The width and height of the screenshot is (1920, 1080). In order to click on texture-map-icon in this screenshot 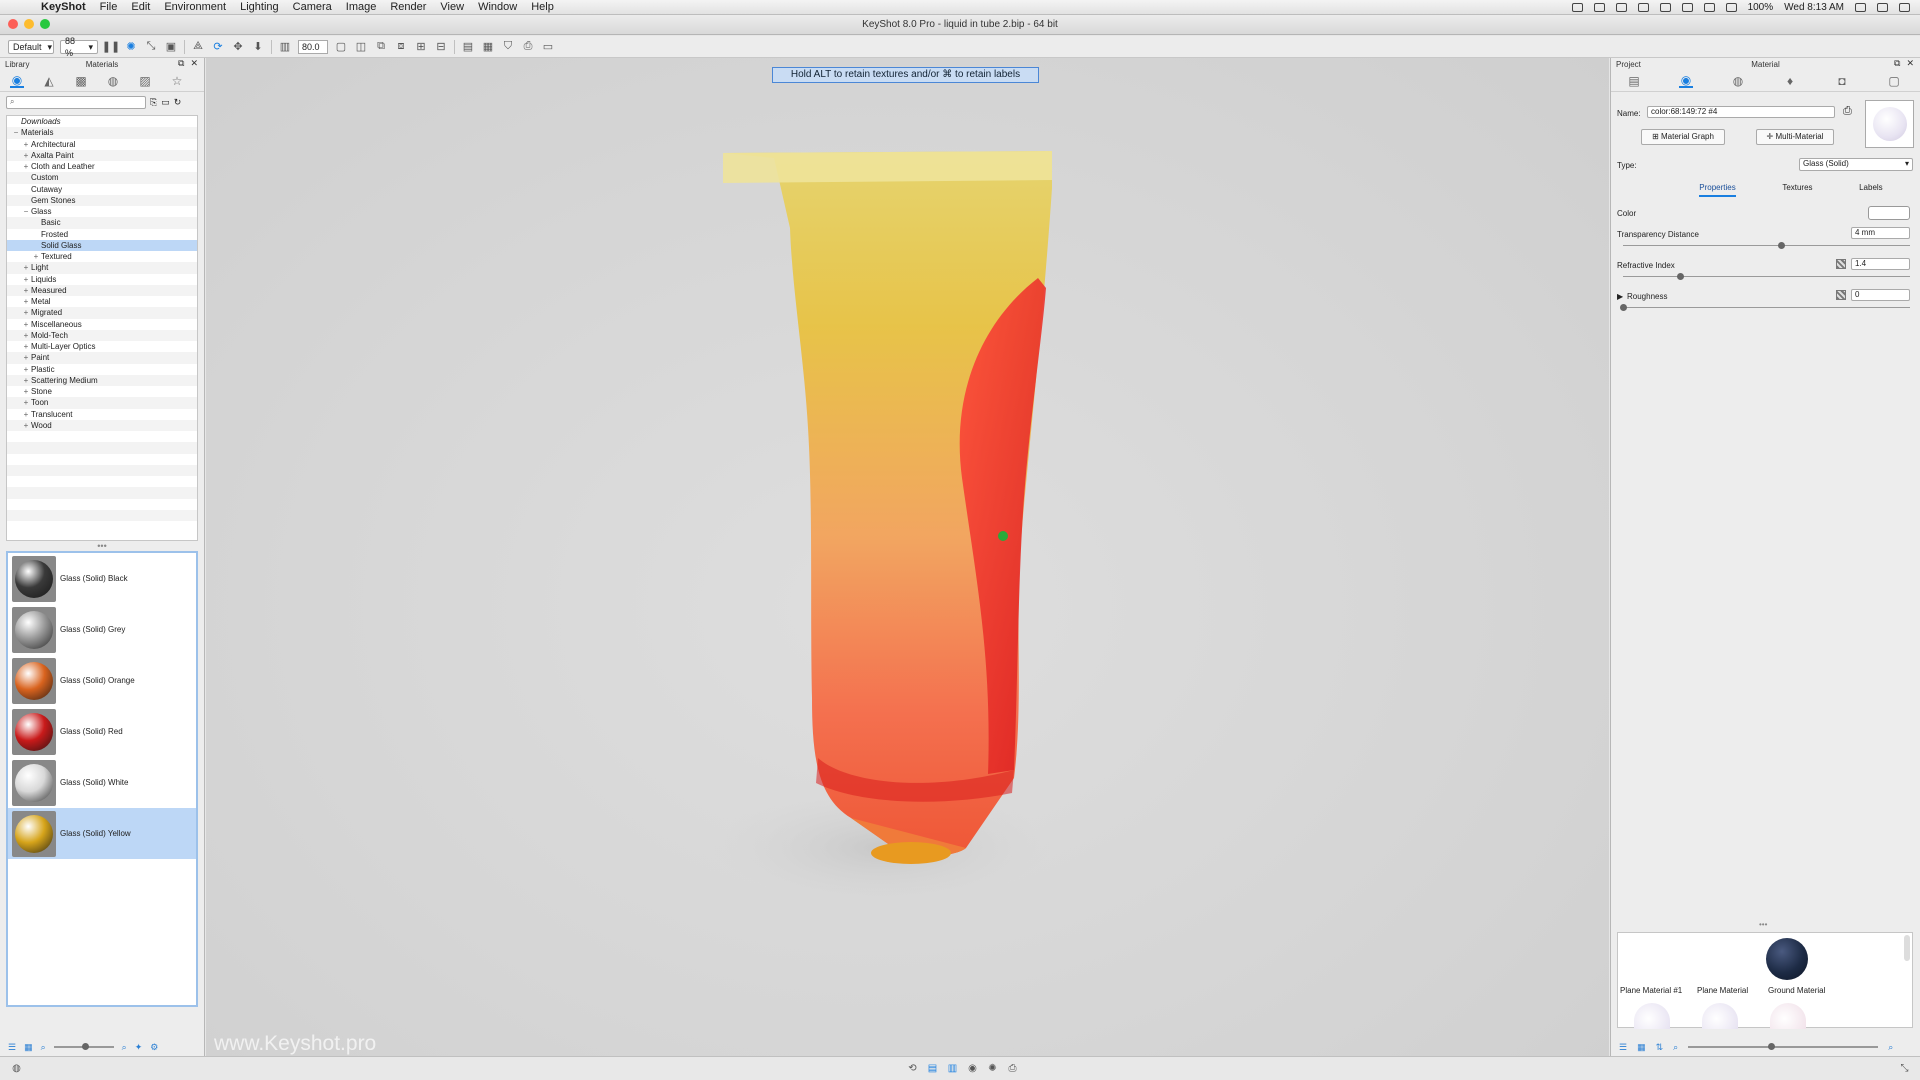, I will do `click(1841, 295)`.